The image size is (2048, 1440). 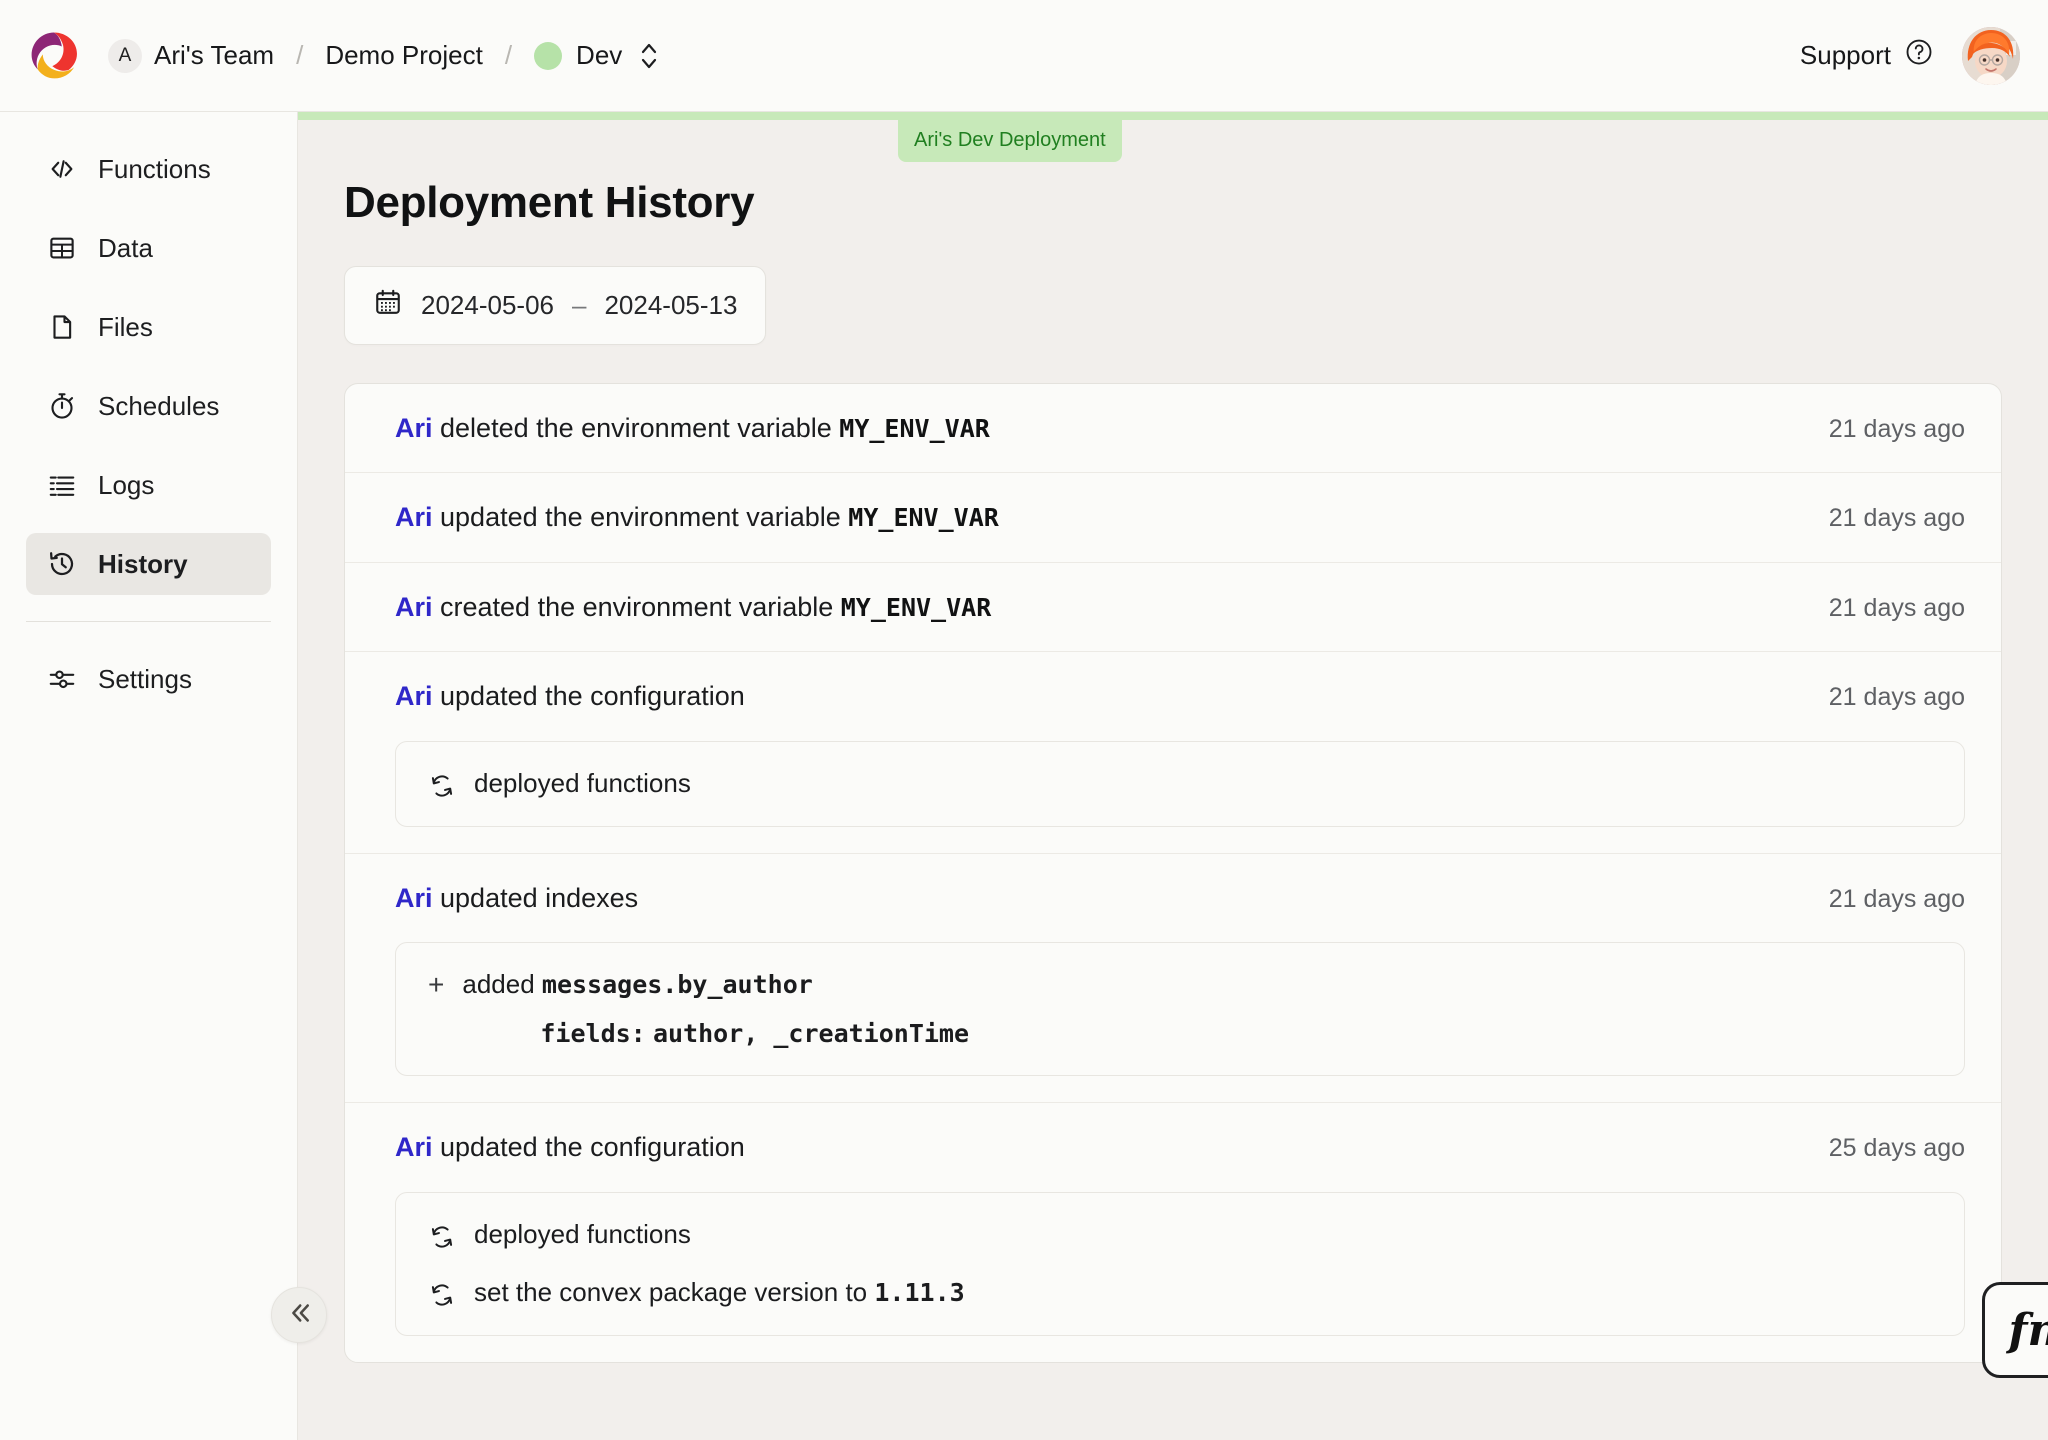 I want to click on detail-version-value: 1.11.3, so click(x=919, y=1292).